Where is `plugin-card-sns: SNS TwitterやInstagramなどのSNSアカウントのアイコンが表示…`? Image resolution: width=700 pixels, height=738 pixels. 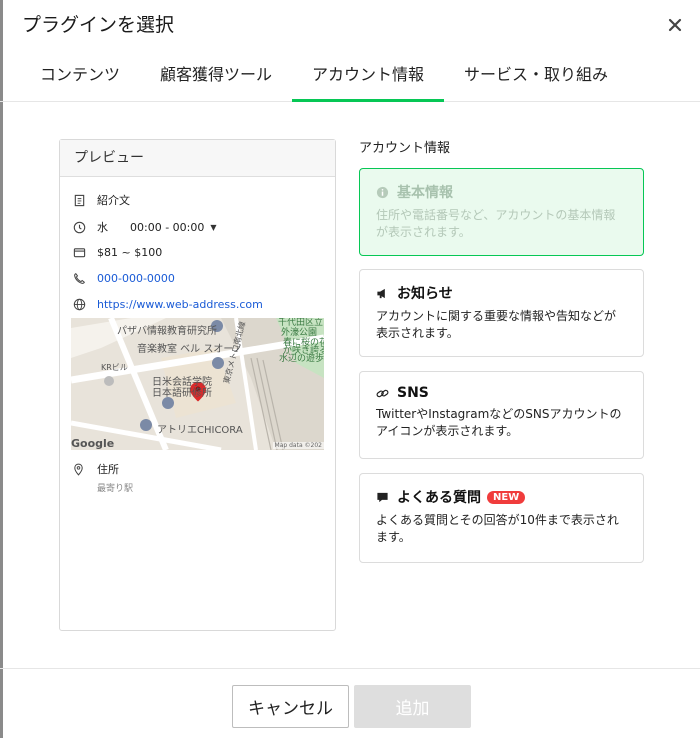
plugin-card-sns: SNS TwitterやInstagramなどのSNSアカウントのアイコンが表示… is located at coordinates (501, 415).